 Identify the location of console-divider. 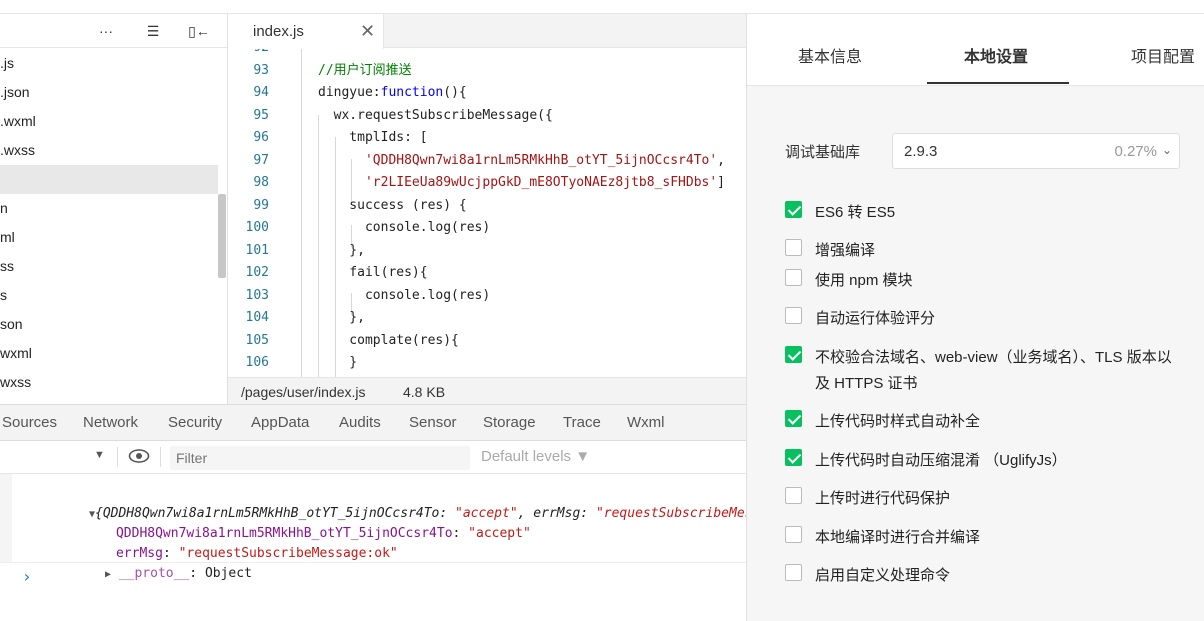
(373, 562).